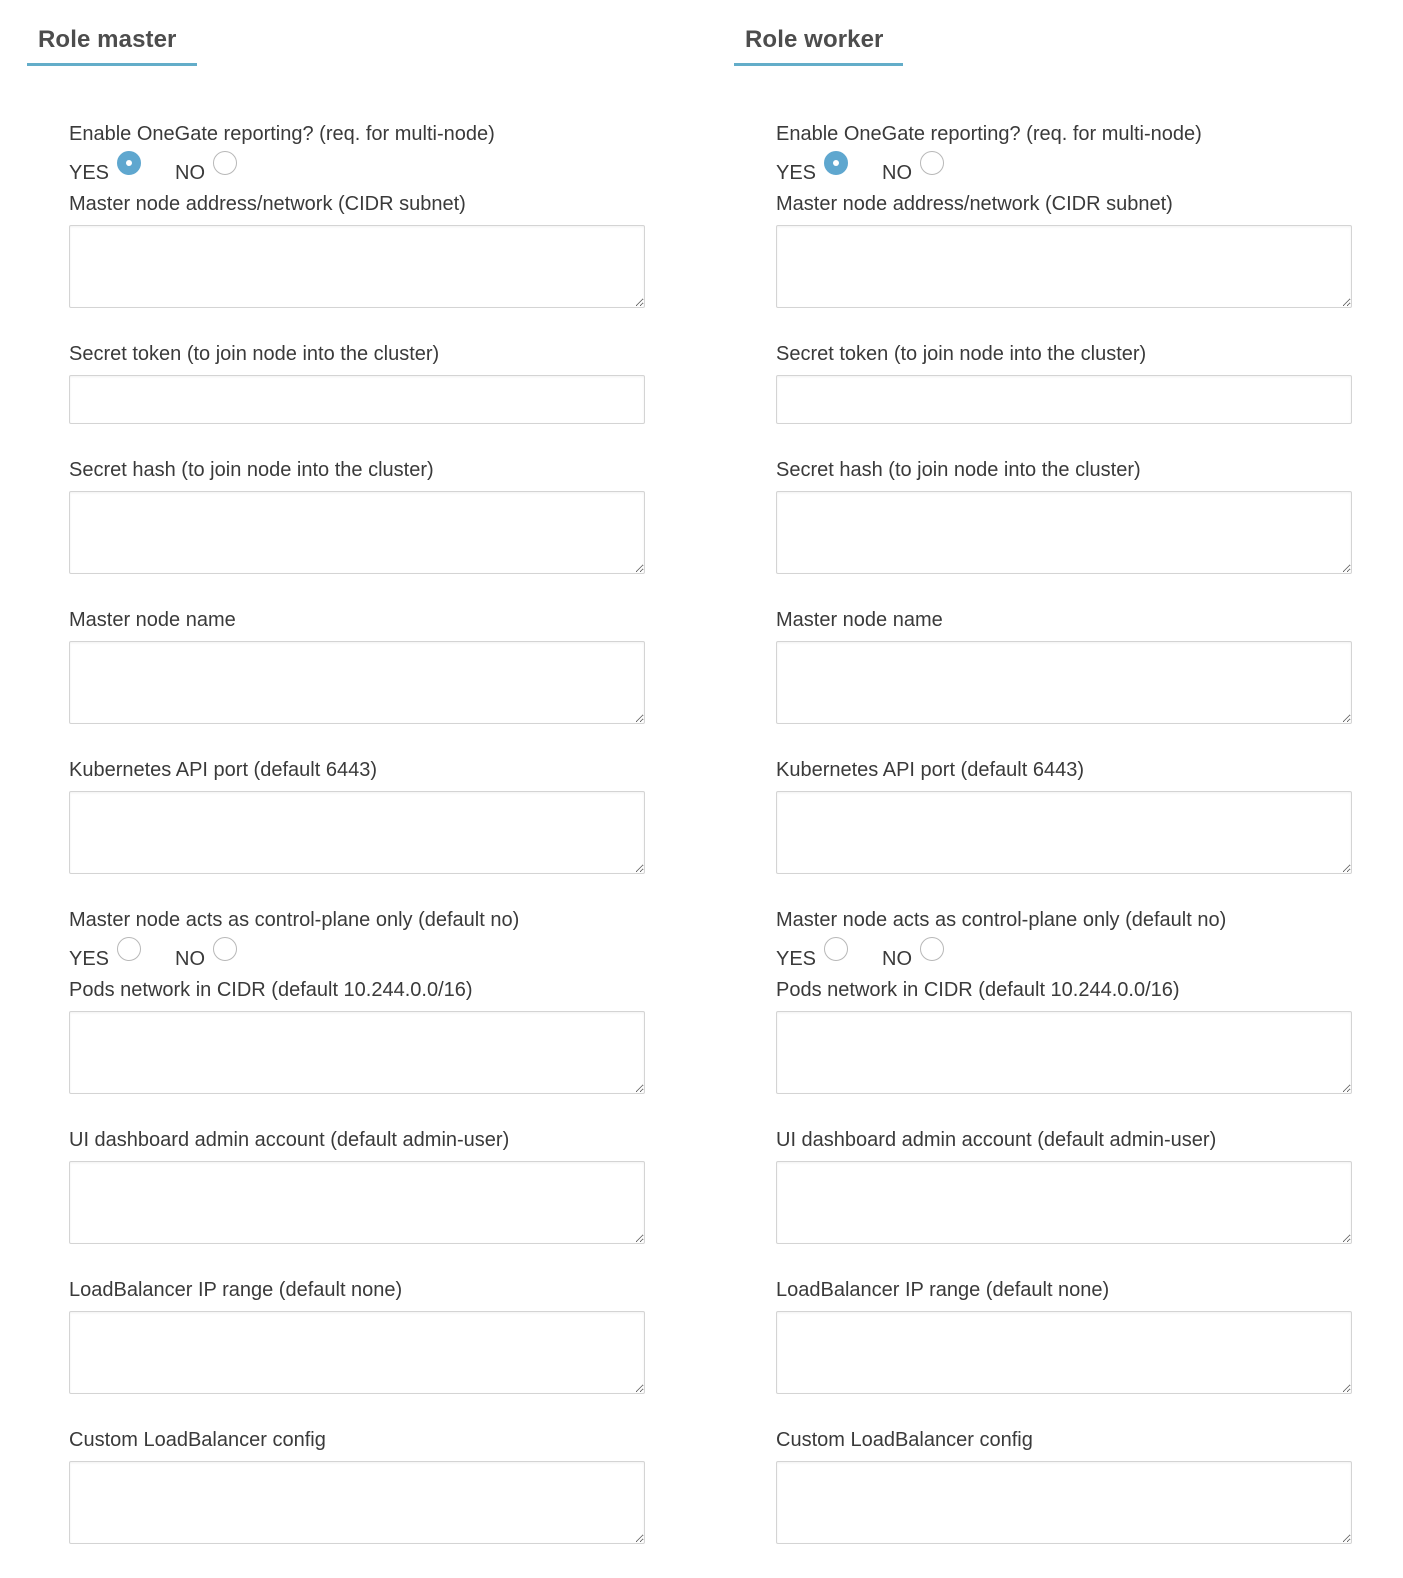 This screenshot has height=1578, width=1403. Describe the element at coordinates (112, 46) in the screenshot. I see `role-master-title: Role master` at that location.